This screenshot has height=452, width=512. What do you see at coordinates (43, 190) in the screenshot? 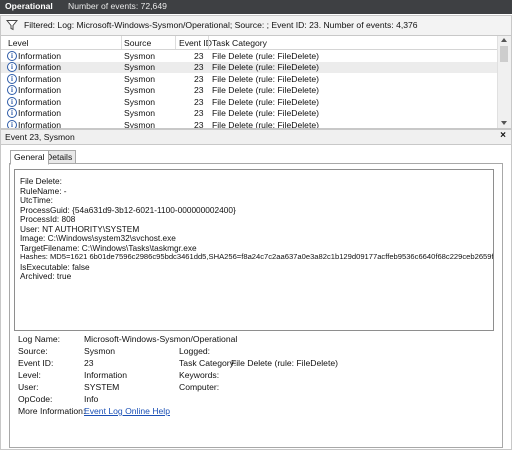
I see `description-line: RuleName: -` at bounding box center [43, 190].